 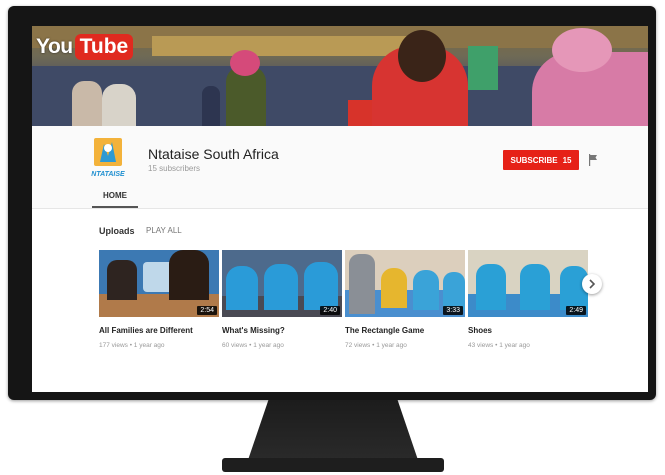 I want to click on next-videos-button, so click(x=592, y=284).